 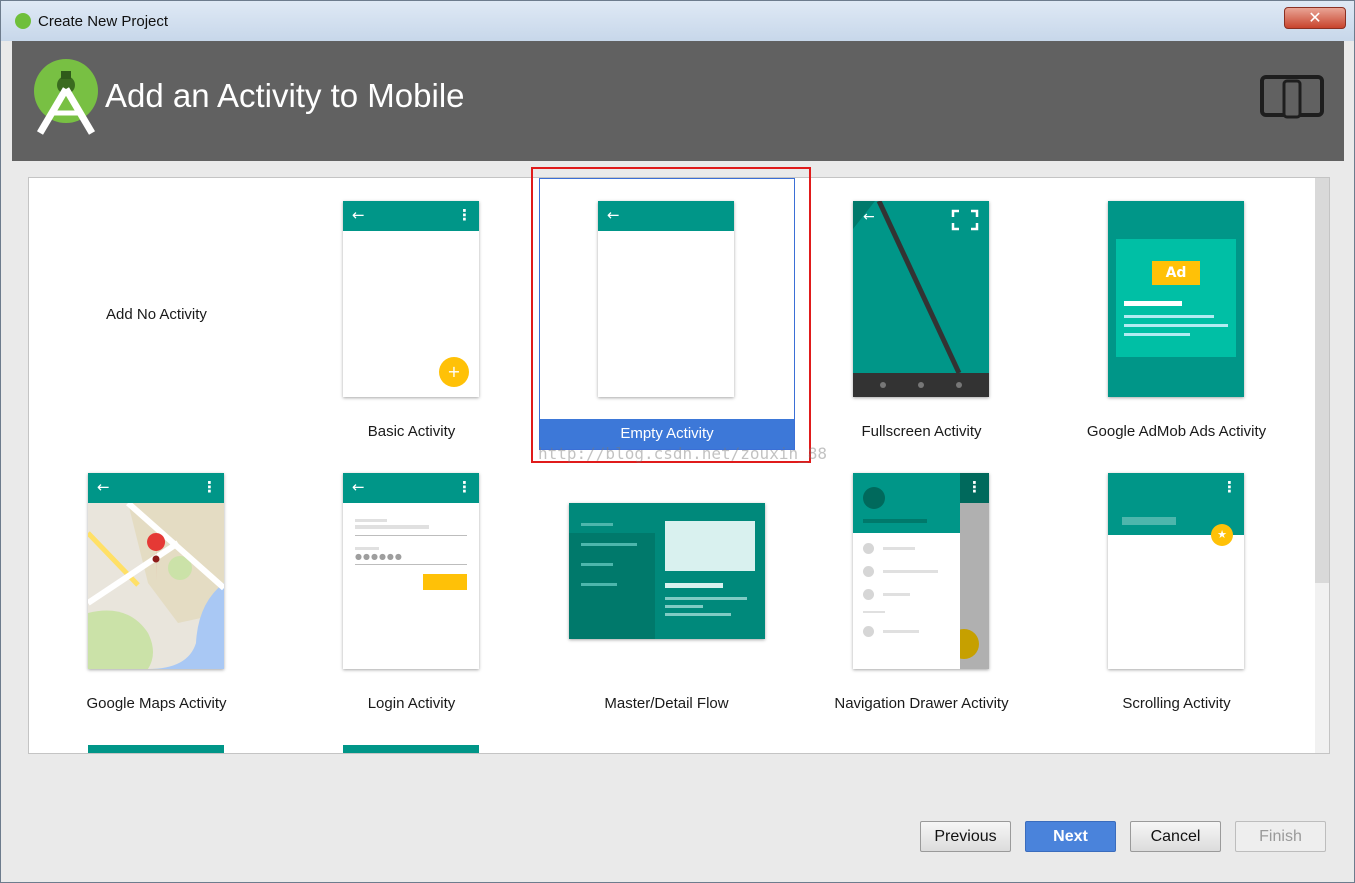 I want to click on template-tile-google-maps-activity: ← ⋮ Google Maps Activity, so click(x=156, y=586).